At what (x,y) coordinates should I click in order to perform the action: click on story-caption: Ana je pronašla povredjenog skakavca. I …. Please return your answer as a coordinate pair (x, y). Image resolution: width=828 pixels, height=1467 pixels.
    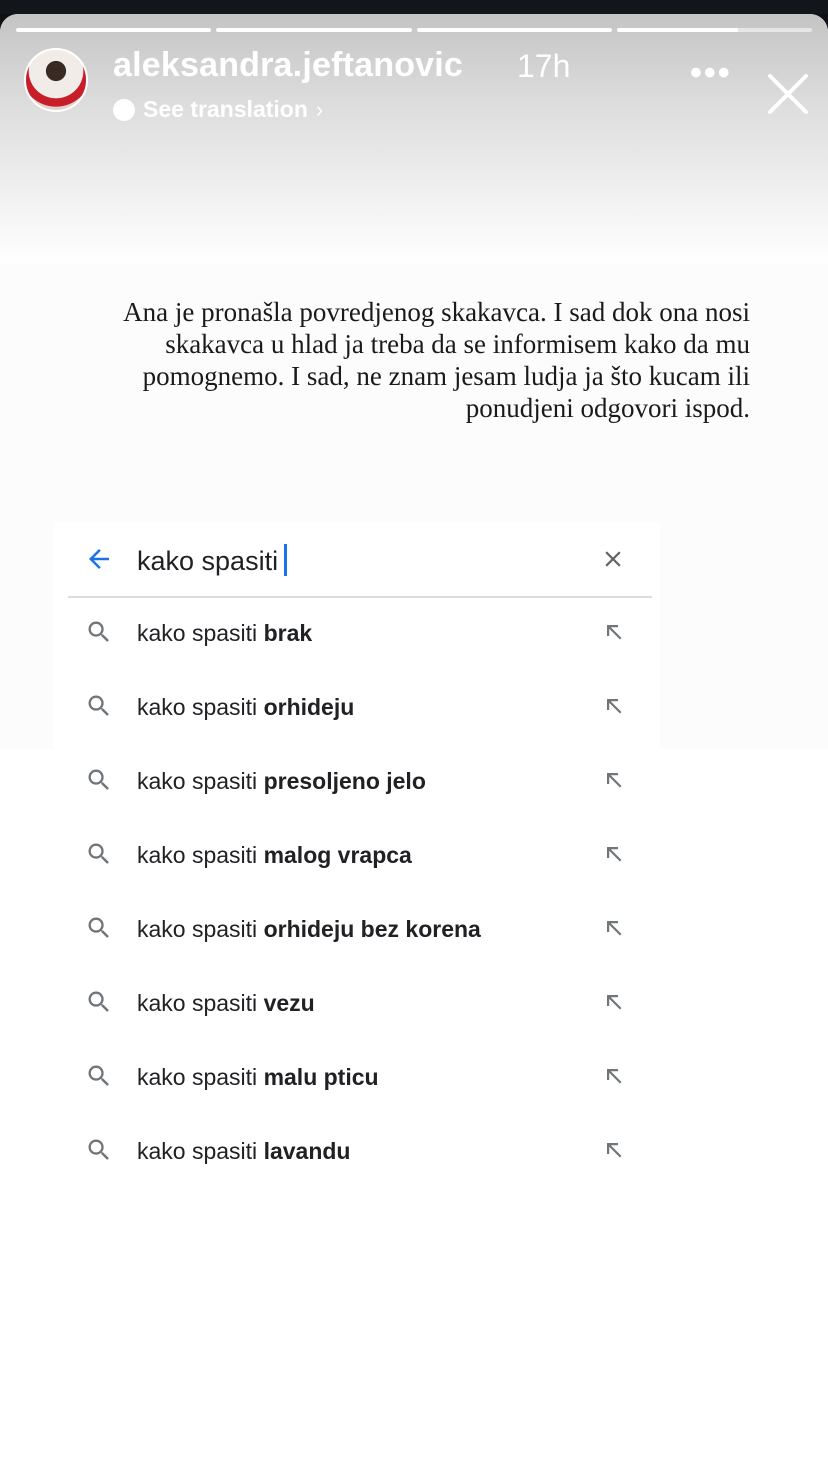
    Looking at the image, I should click on (410, 360).